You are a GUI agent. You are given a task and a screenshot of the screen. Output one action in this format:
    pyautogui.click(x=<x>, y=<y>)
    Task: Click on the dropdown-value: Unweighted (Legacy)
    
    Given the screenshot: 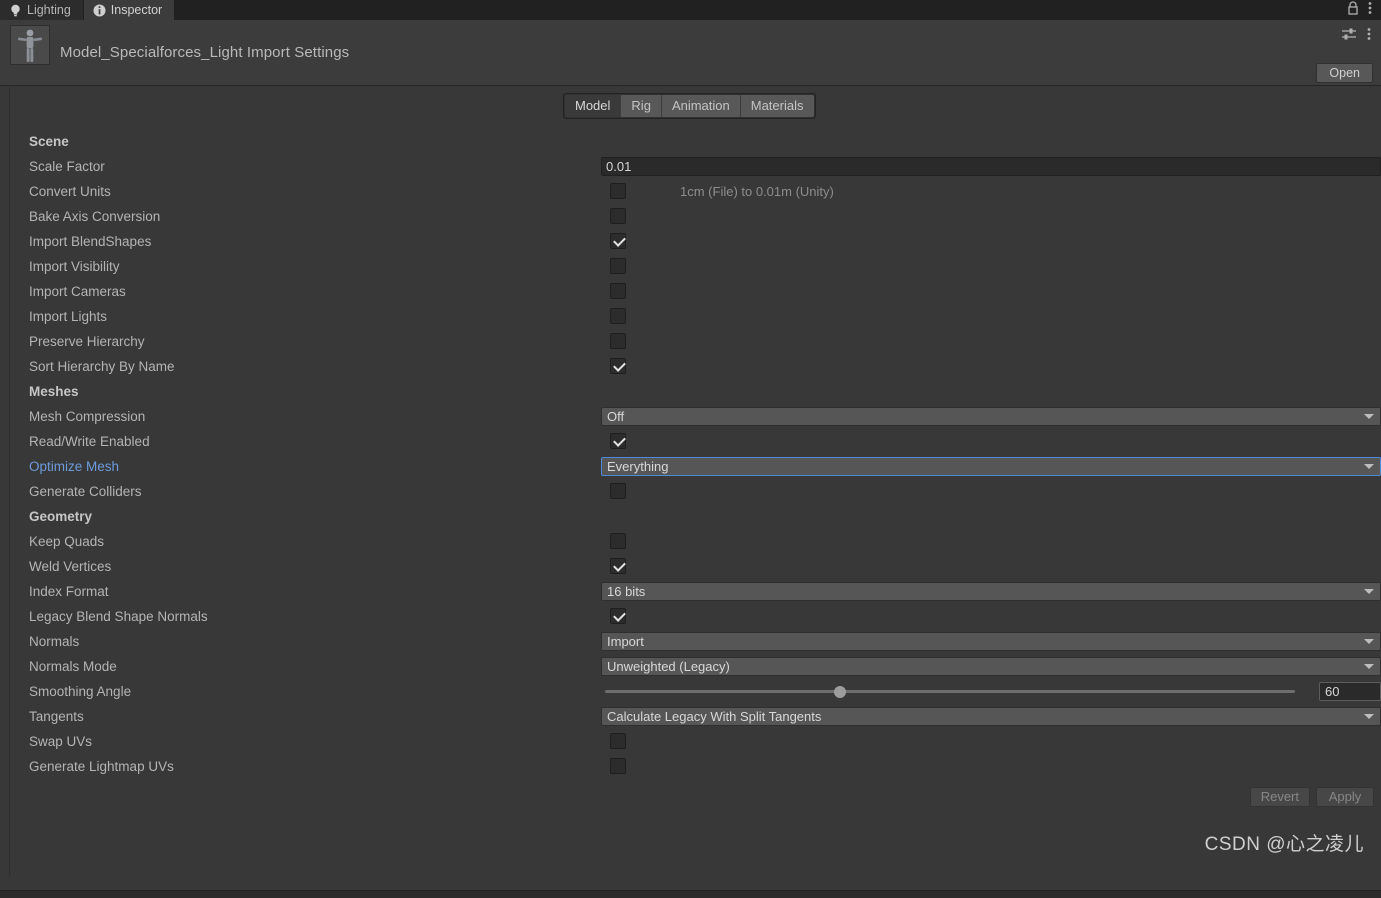 What is the action you would take?
    pyautogui.click(x=668, y=666)
    